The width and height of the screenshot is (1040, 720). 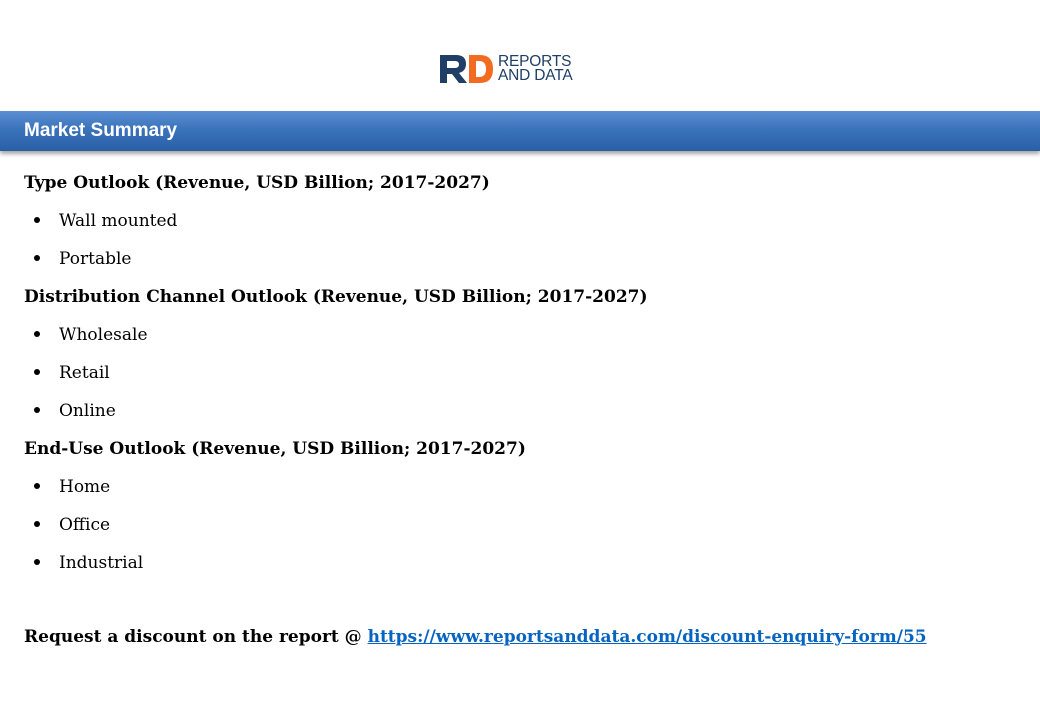 I want to click on market-summary-banner: Market Summary, so click(x=520, y=131).